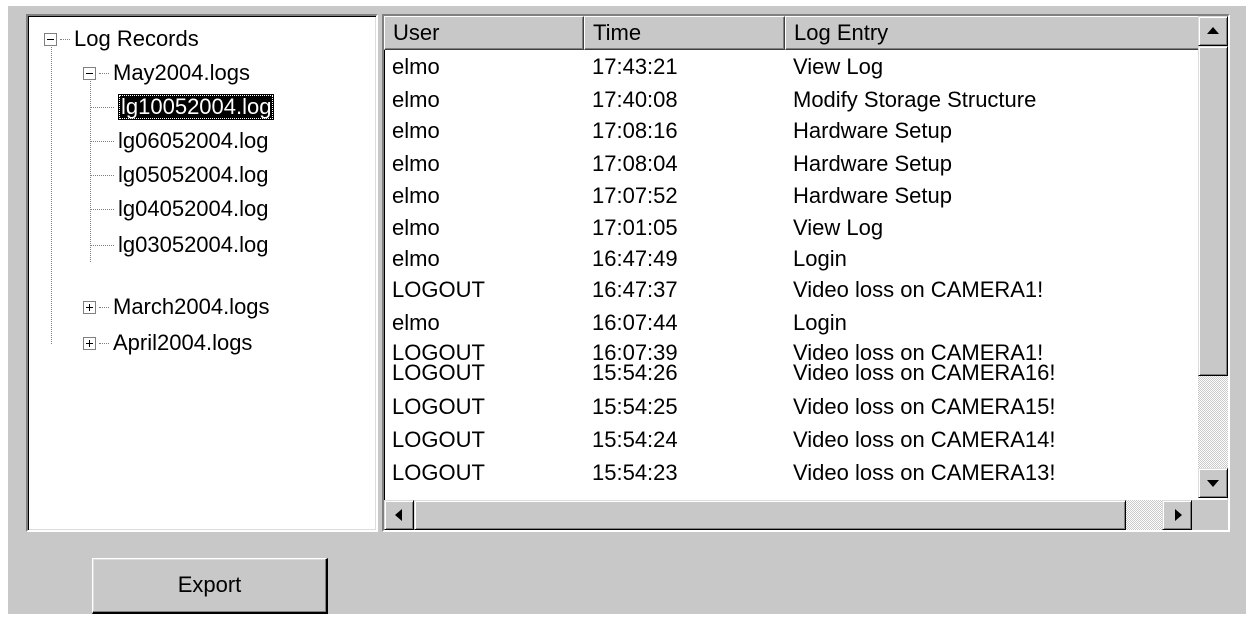 The image size is (1253, 620). I want to click on table-row: elmo 17:08:04 Hardware Setup, so click(793, 165).